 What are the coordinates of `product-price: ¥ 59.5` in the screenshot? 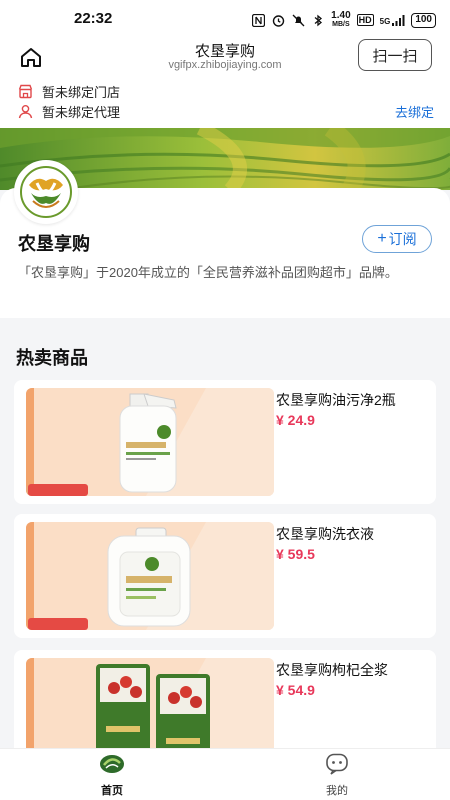 It's located at (295, 554).